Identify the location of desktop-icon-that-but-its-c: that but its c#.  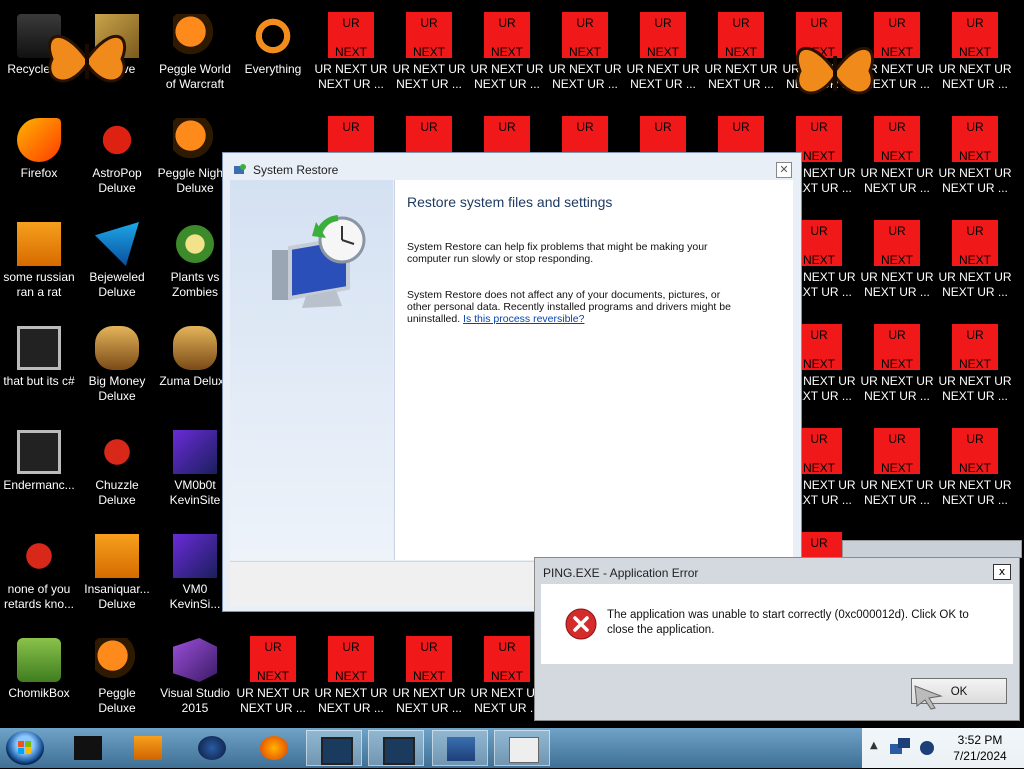
(39, 370).